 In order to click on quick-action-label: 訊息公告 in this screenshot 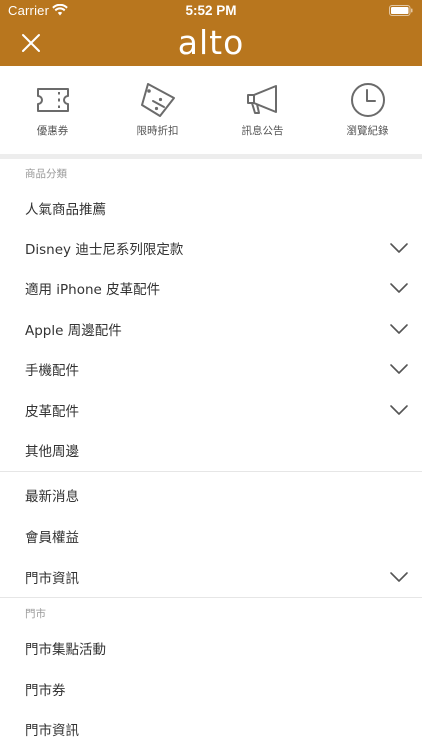, I will do `click(262, 131)`.